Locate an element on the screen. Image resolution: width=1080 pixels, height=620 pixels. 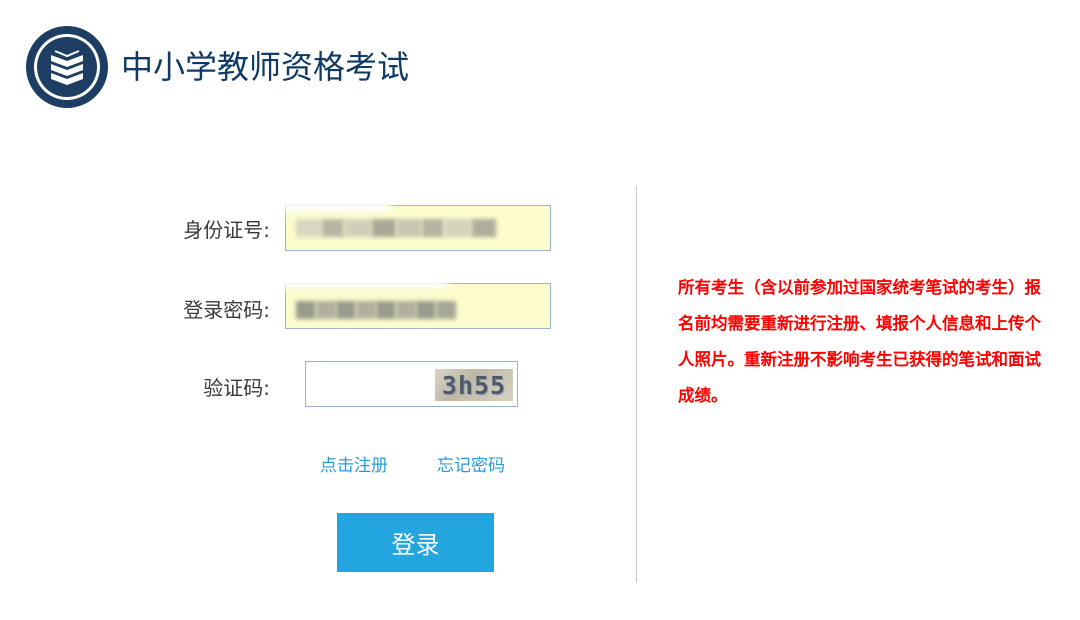
password-label: 登录密码: is located at coordinates (226, 310).